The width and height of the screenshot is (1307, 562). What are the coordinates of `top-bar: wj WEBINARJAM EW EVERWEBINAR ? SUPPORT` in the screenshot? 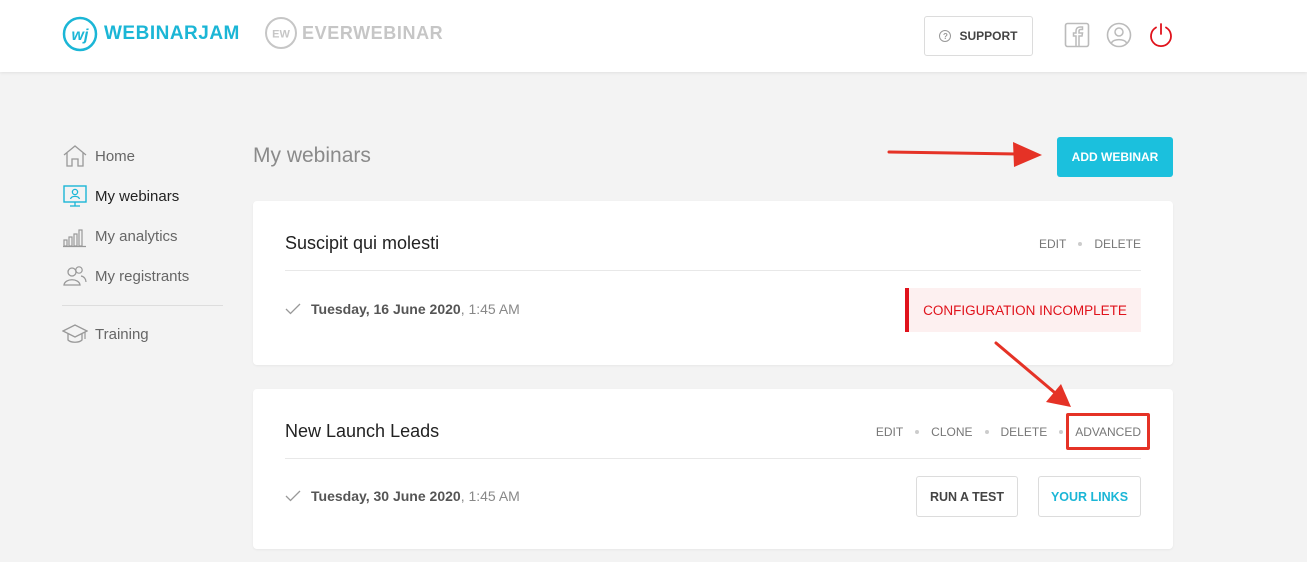 It's located at (653, 36).